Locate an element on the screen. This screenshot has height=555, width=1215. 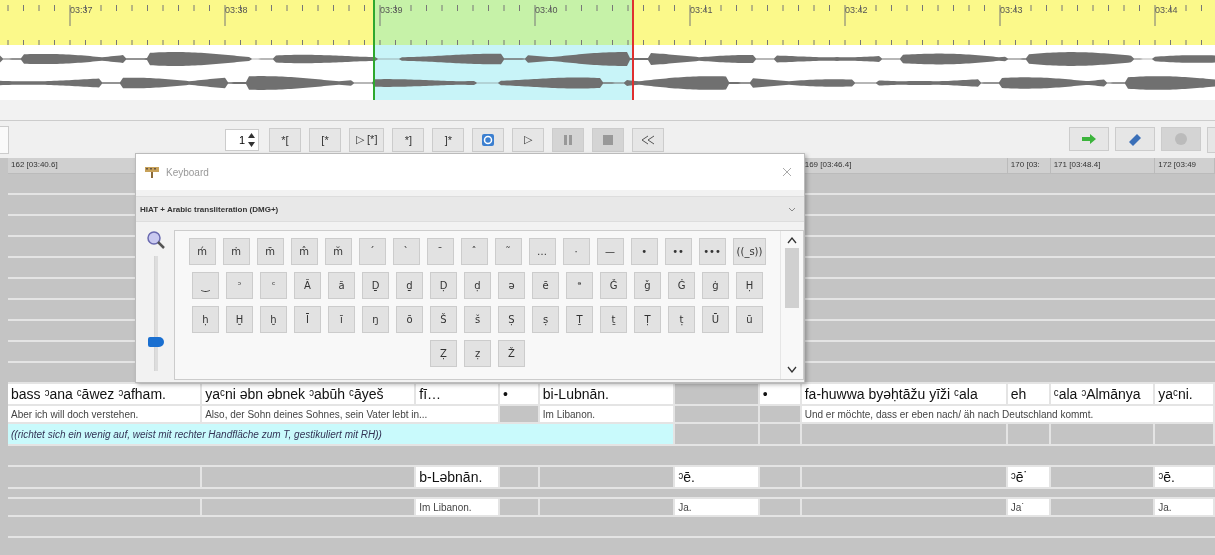
scrollbar-thumb is located at coordinates (792, 278).